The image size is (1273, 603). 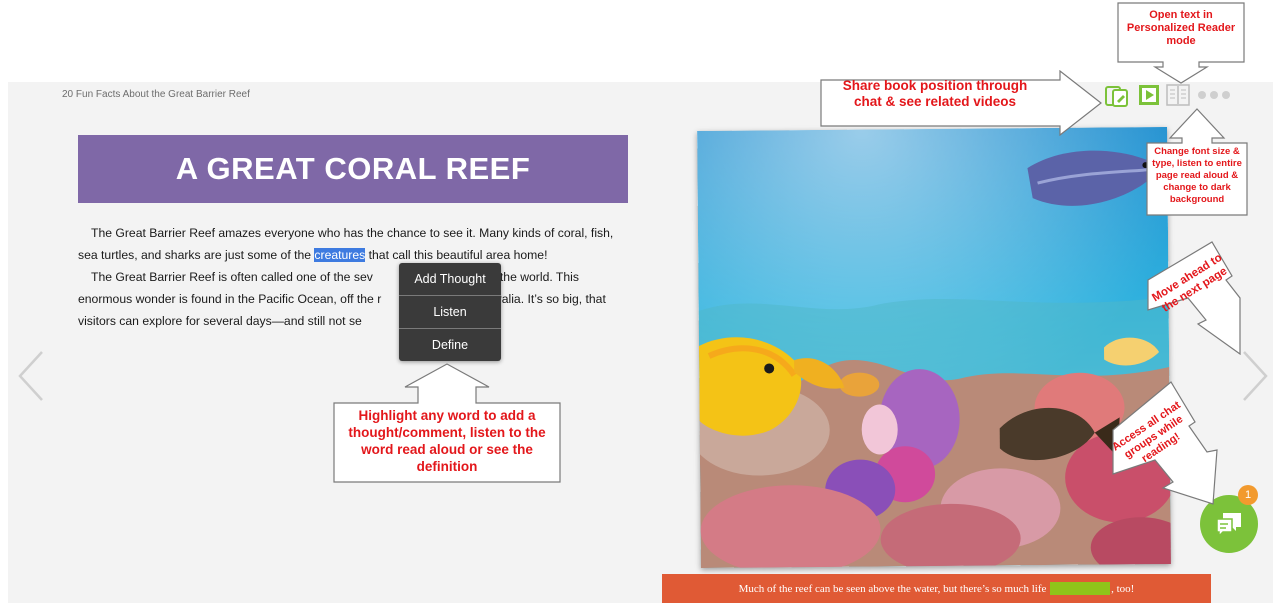 I want to click on listen-button: Listen, so click(x=450, y=312).